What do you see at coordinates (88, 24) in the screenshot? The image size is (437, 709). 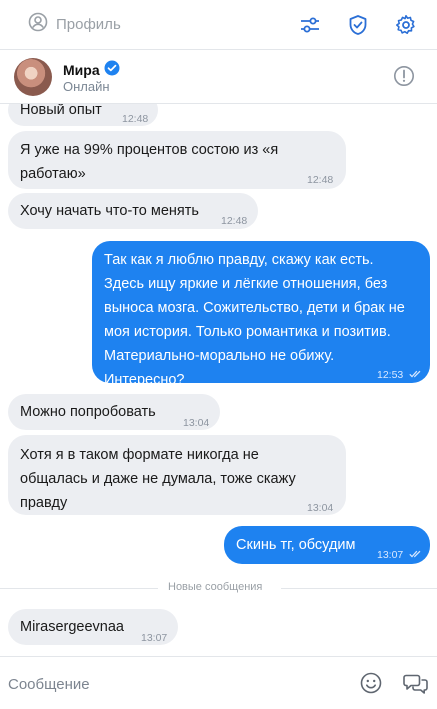 I see `profile-label: Профиль` at bounding box center [88, 24].